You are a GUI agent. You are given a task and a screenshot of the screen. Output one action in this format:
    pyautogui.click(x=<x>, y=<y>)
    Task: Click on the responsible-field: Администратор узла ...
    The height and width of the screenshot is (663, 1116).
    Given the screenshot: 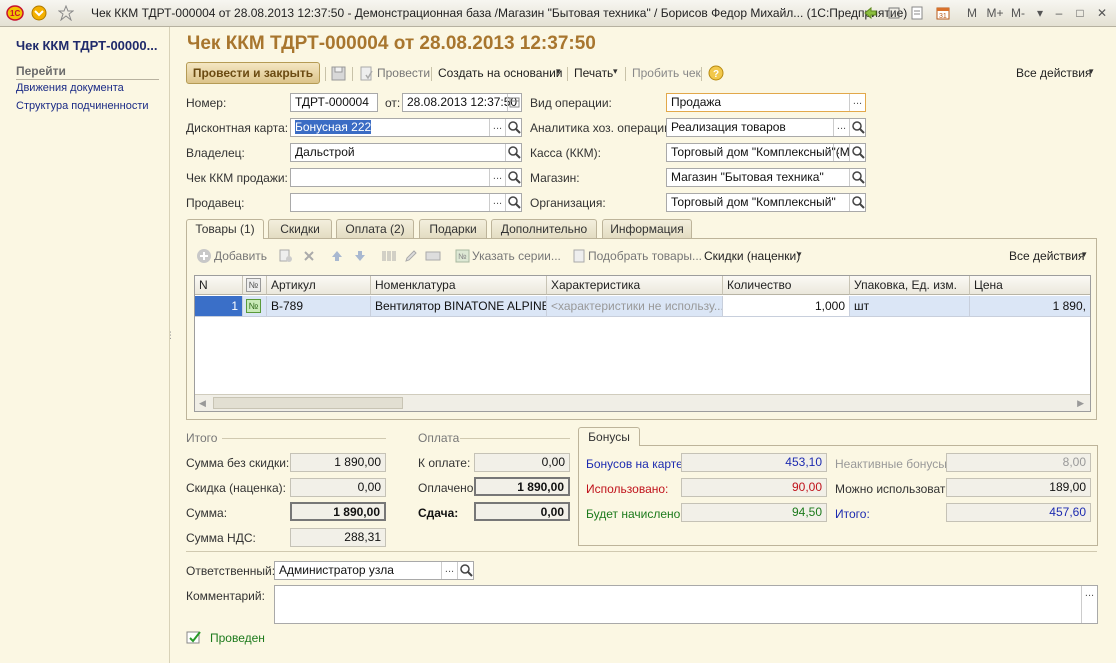 What is the action you would take?
    pyautogui.click(x=374, y=570)
    